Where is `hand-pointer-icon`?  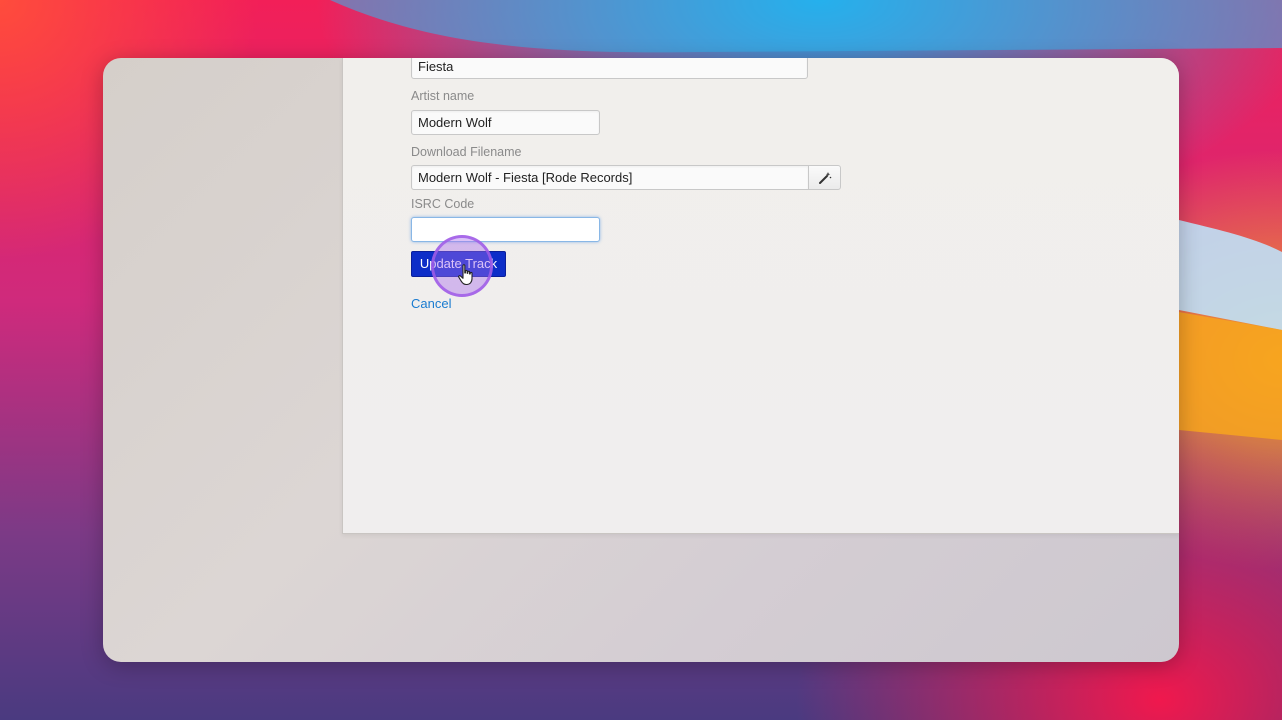 hand-pointer-icon is located at coordinates (465, 275).